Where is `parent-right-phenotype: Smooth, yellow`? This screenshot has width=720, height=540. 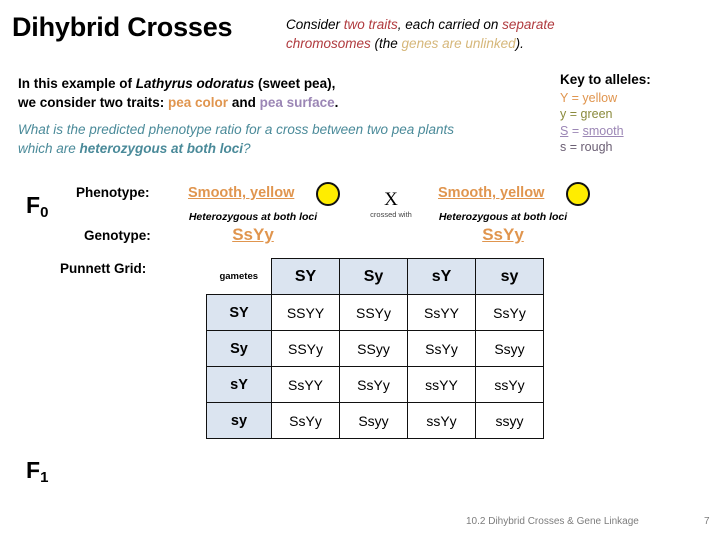
parent-right-phenotype: Smooth, yellow is located at coordinates (491, 193).